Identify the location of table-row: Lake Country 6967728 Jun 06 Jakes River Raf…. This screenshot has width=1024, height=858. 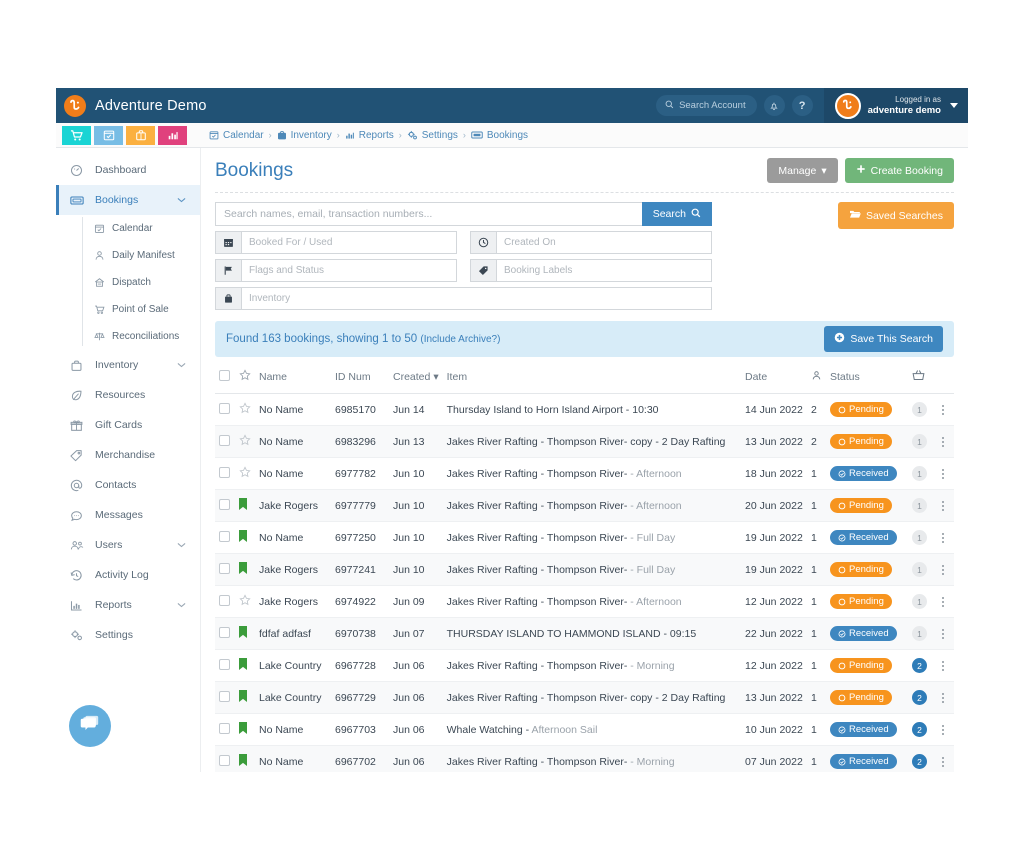
(584, 665).